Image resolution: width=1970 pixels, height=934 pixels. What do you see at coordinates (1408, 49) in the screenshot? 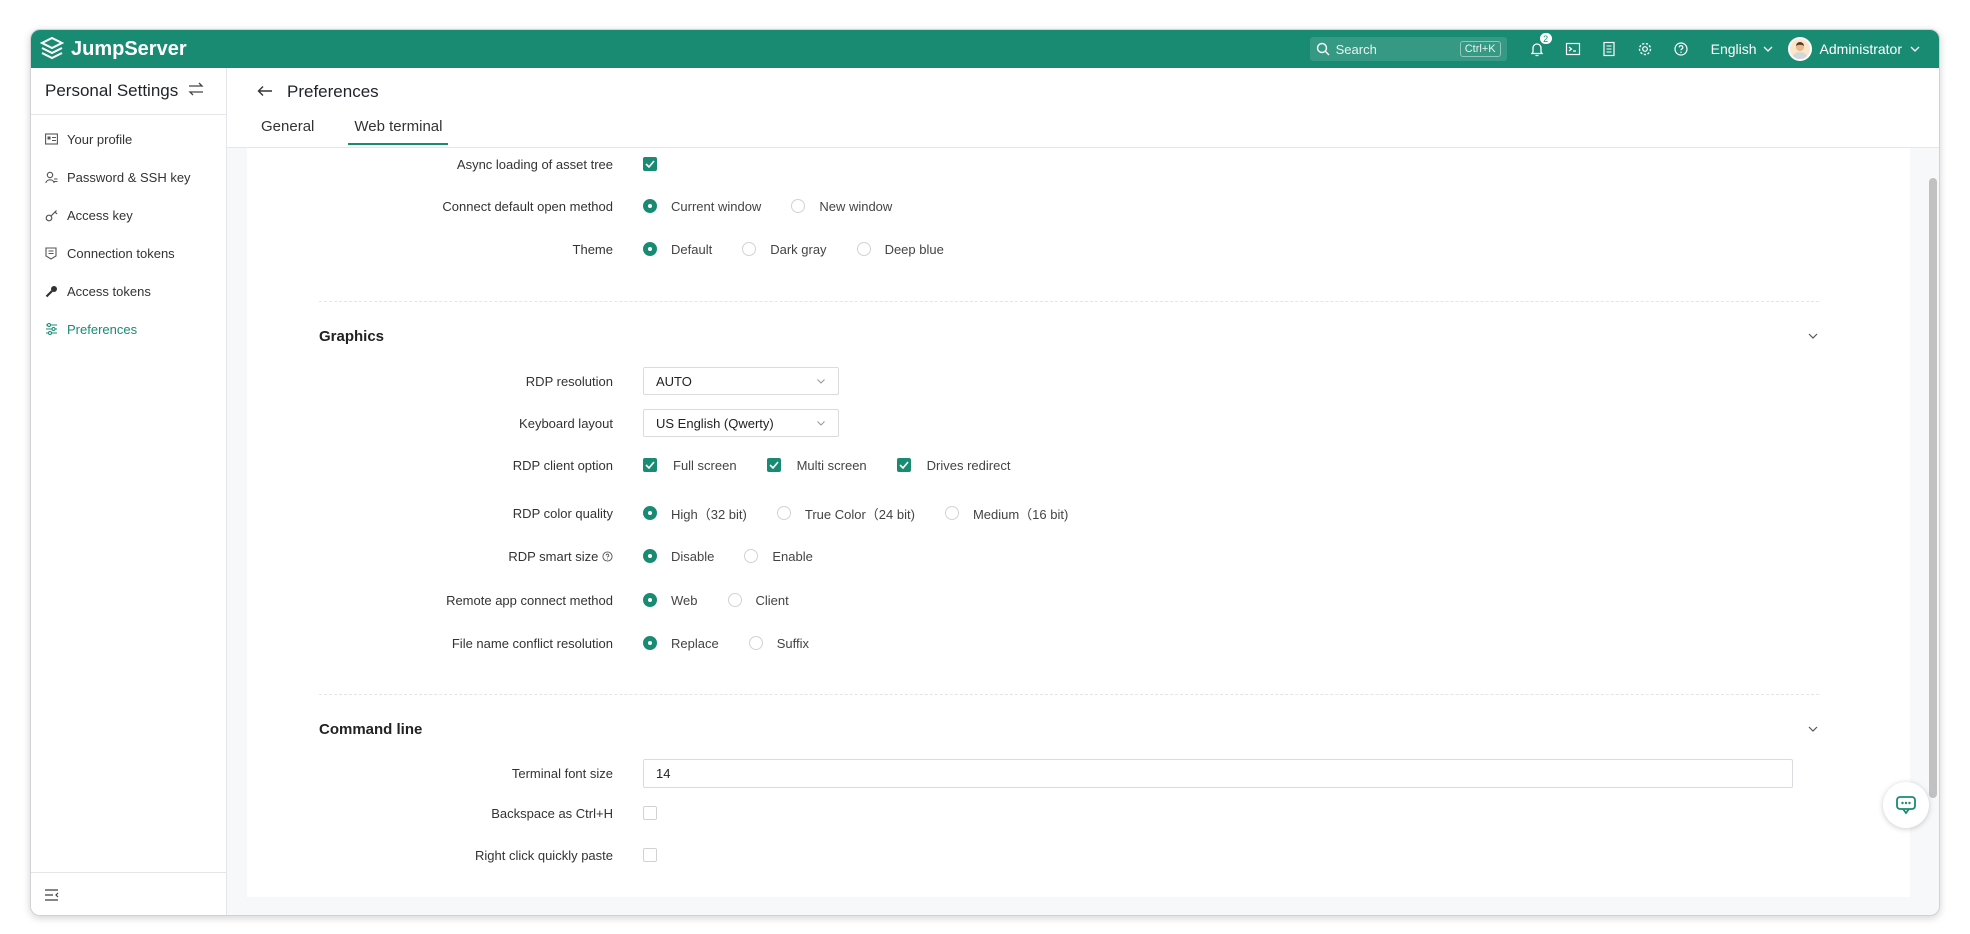
I see `global-search: Search Ctrl+K` at bounding box center [1408, 49].